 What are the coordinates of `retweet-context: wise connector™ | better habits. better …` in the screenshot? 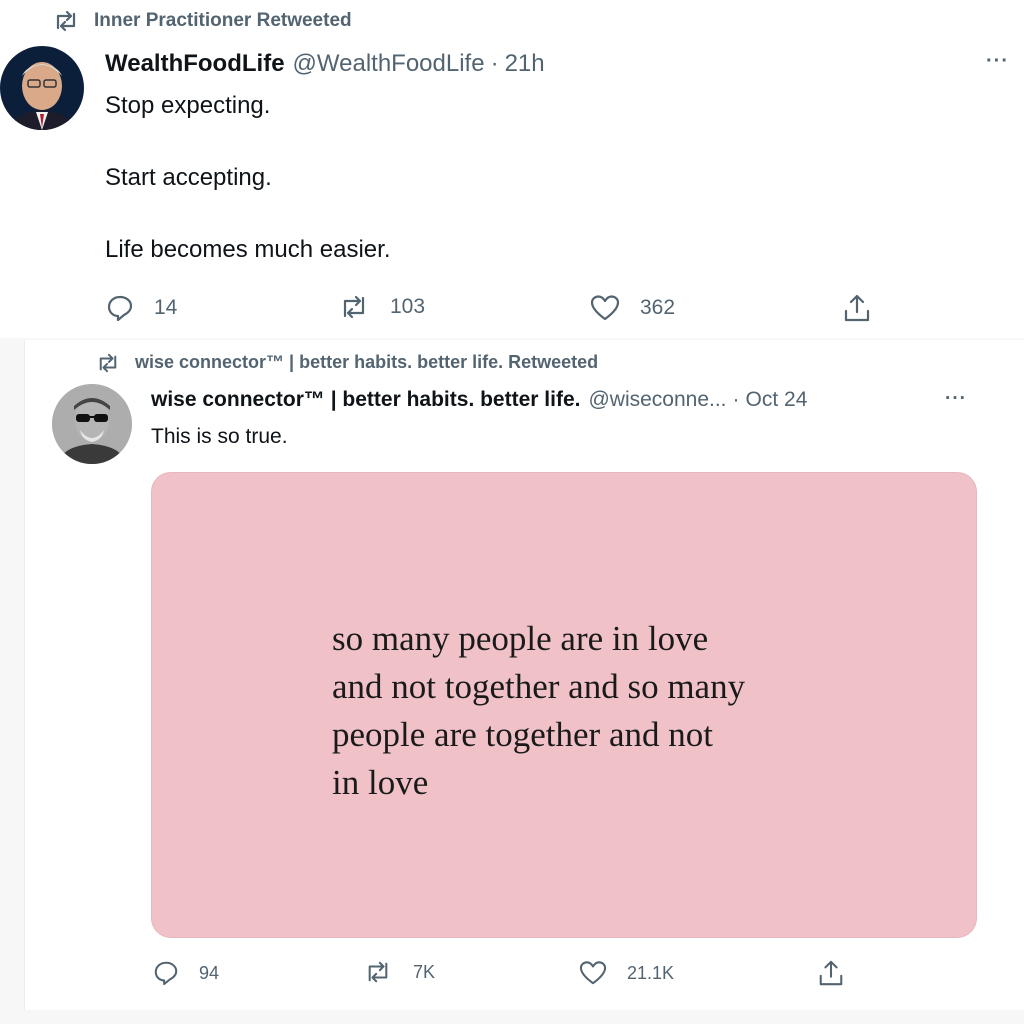 It's located at (346, 362).